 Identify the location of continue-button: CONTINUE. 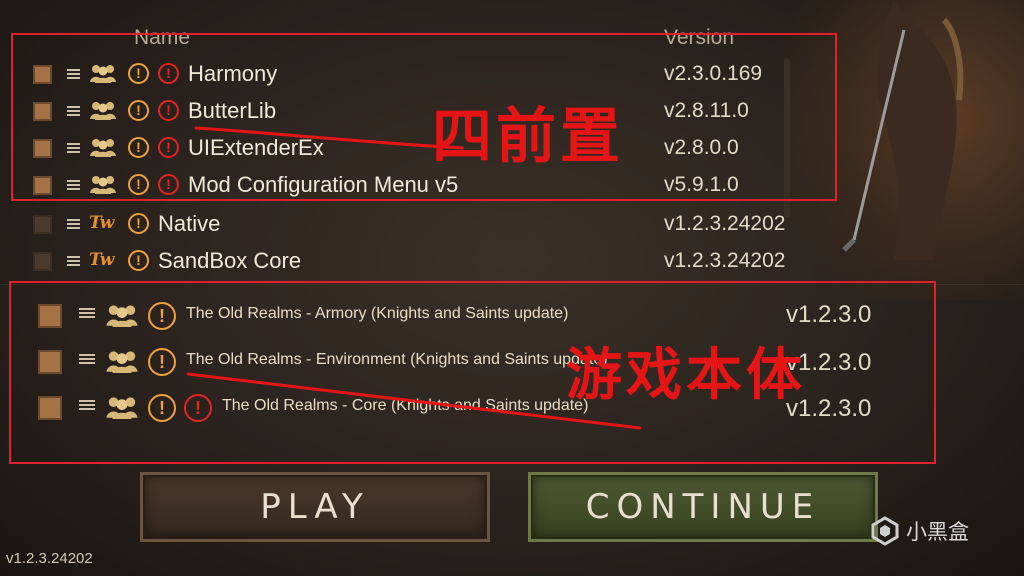
(703, 507).